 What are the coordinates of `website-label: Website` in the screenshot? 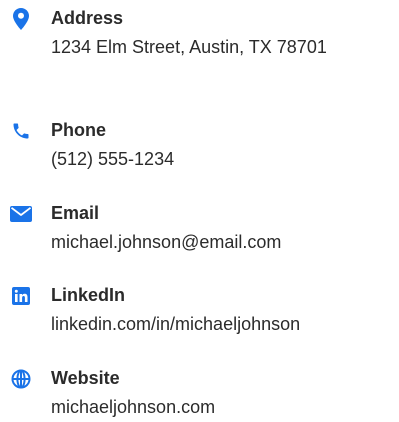 It's located at (85, 378).